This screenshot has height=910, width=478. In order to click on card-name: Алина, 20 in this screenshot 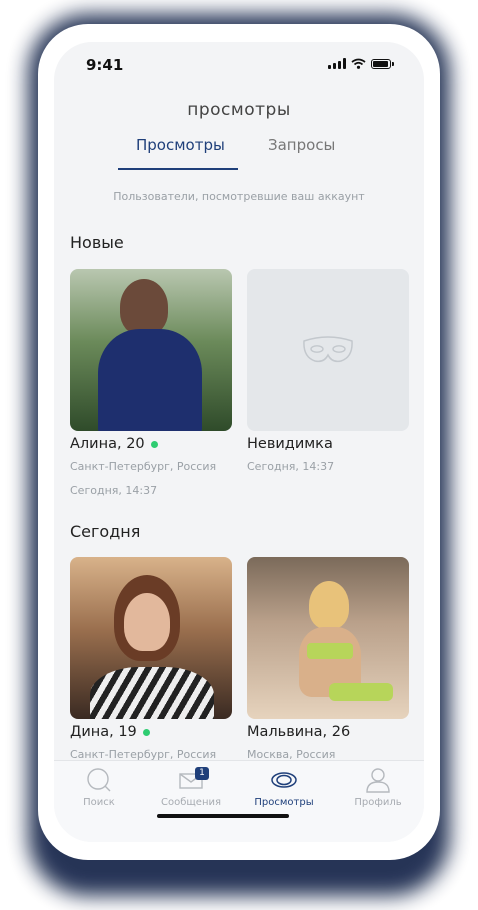, I will do `click(107, 444)`.